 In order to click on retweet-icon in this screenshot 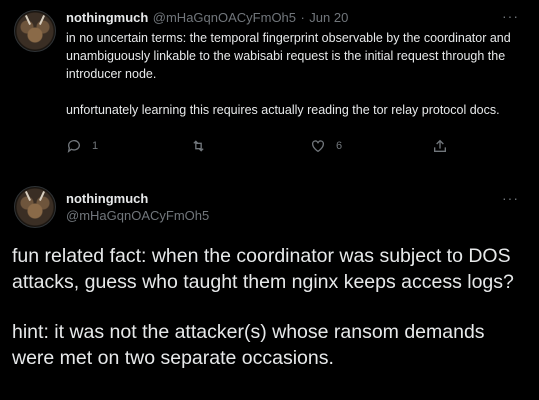, I will do `click(198, 146)`.